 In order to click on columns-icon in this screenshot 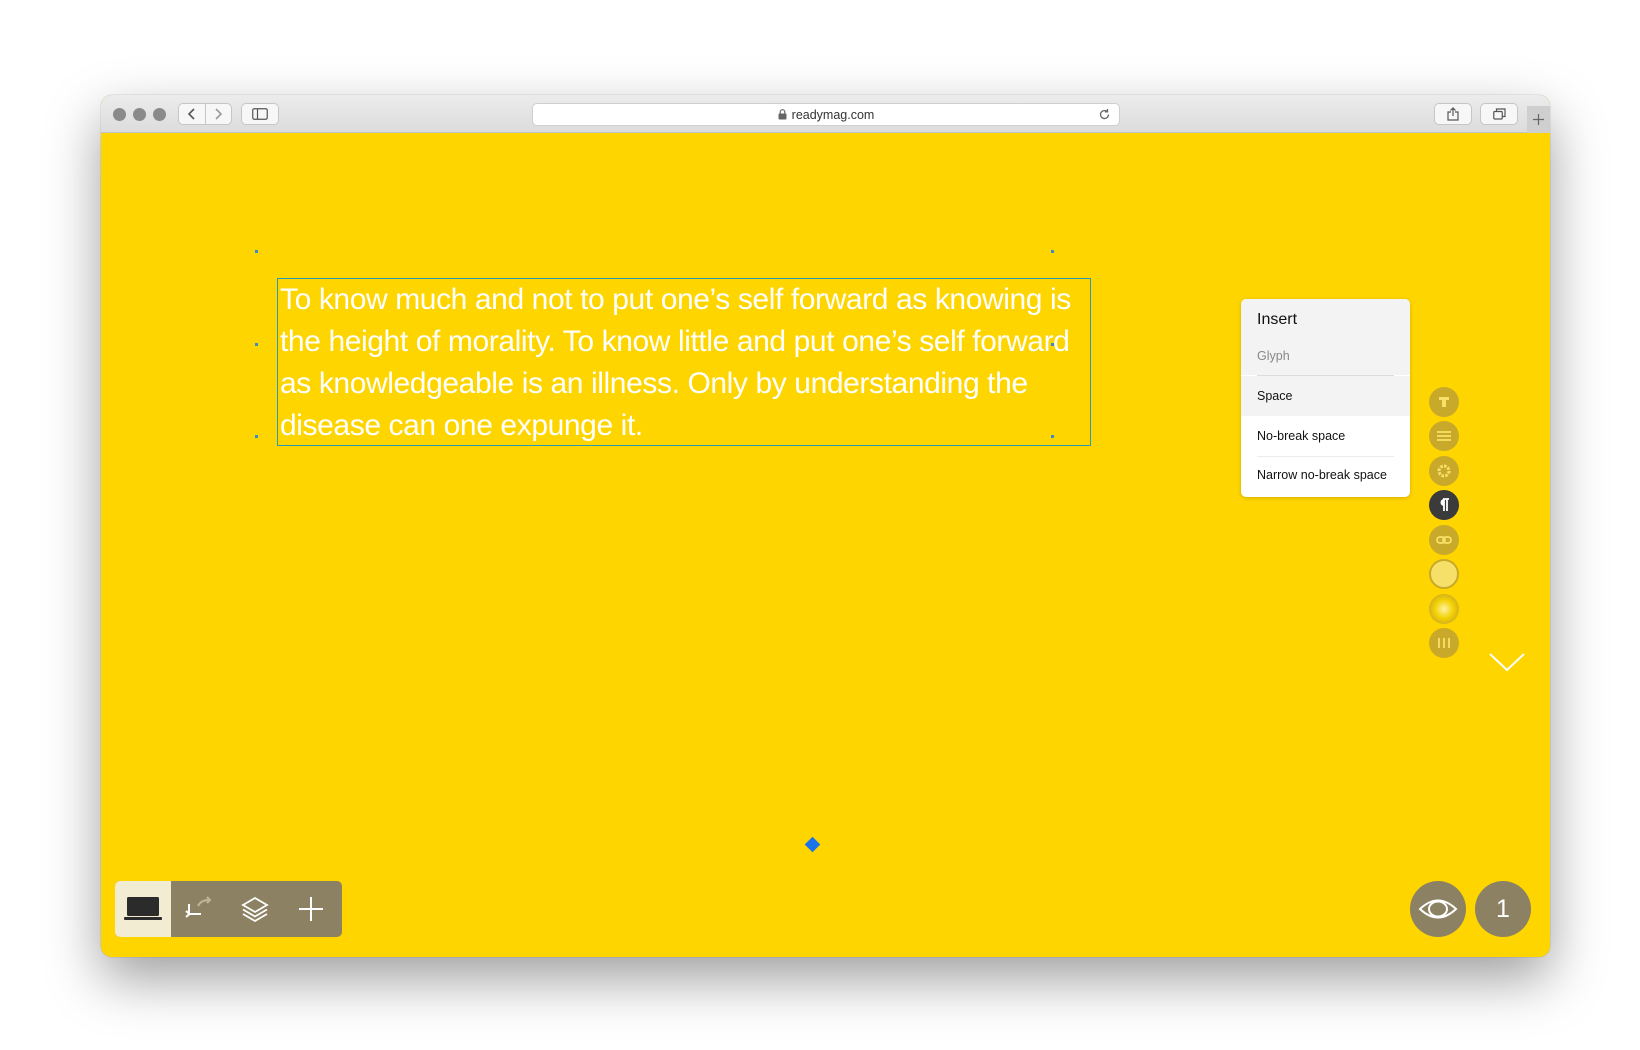, I will do `click(1444, 643)`.